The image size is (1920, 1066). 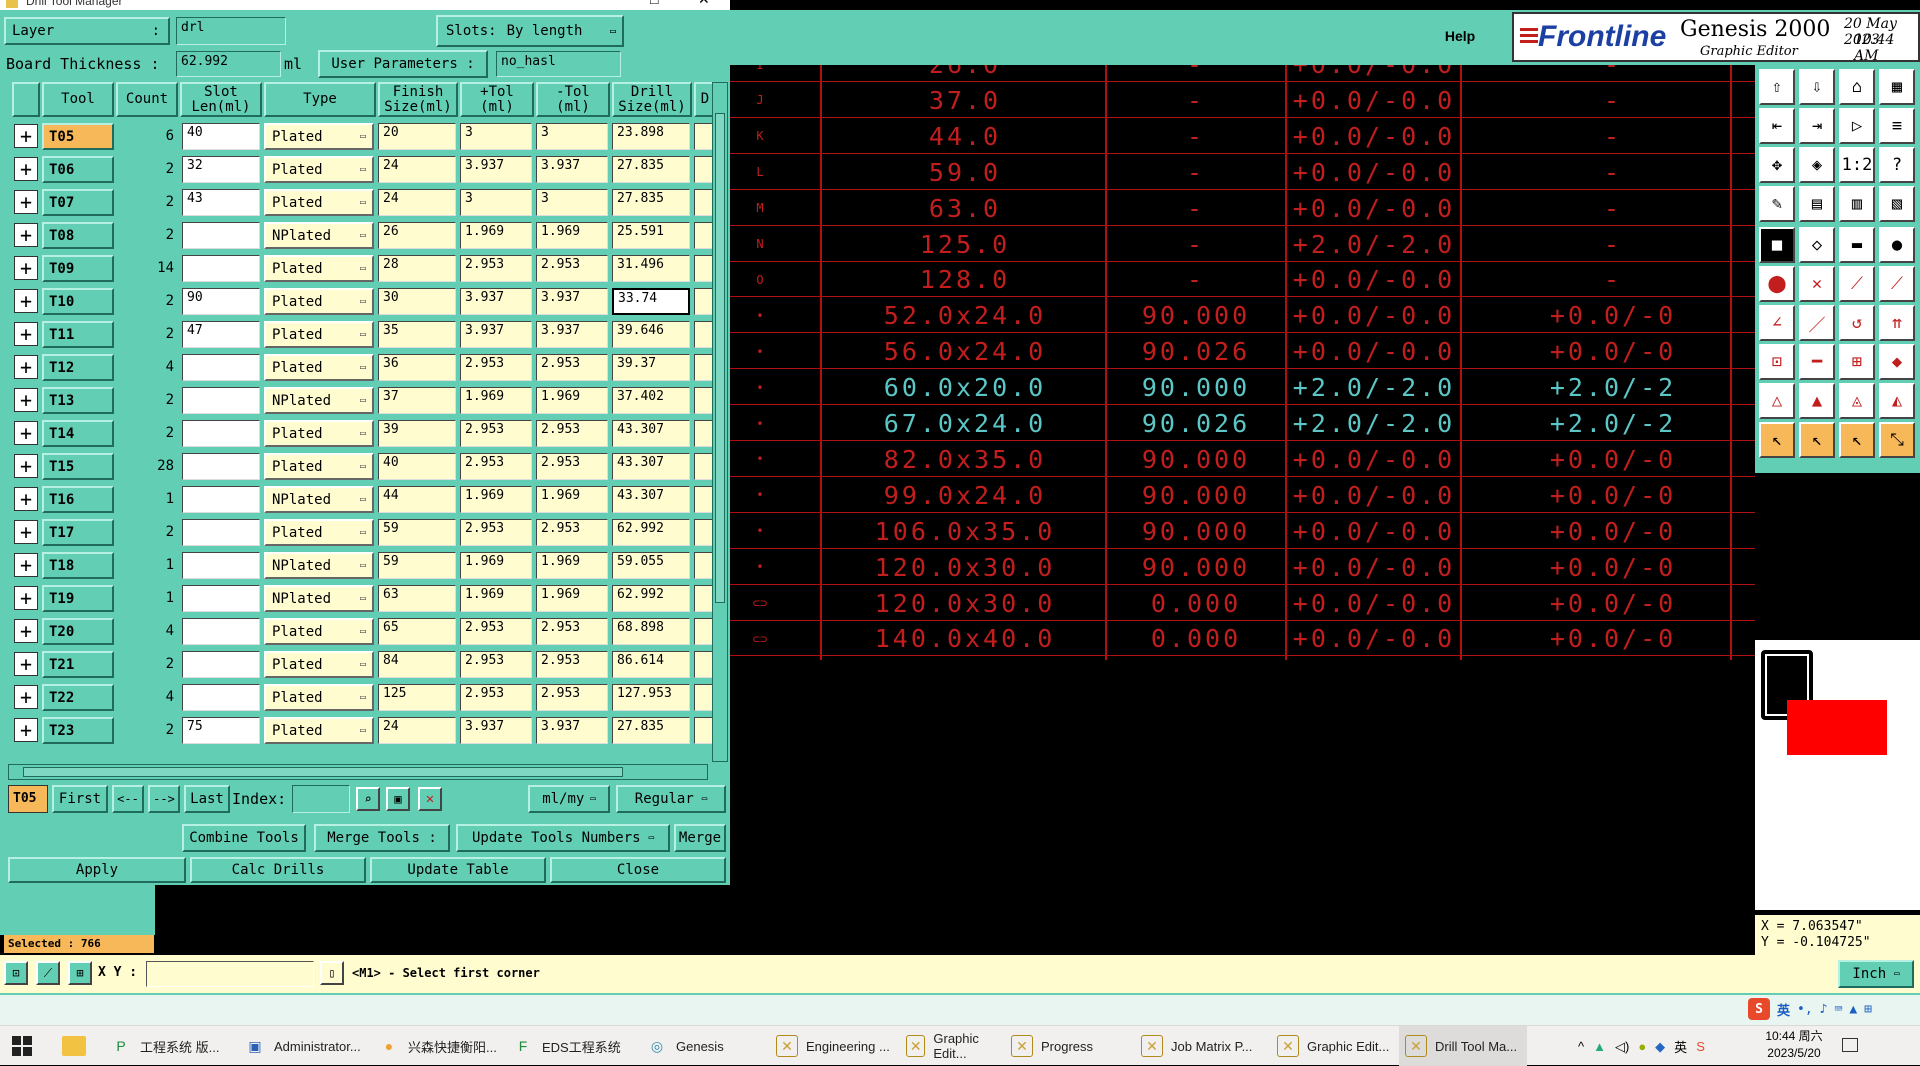 I want to click on board-thickness-field: 62.992, so click(x=228, y=64).